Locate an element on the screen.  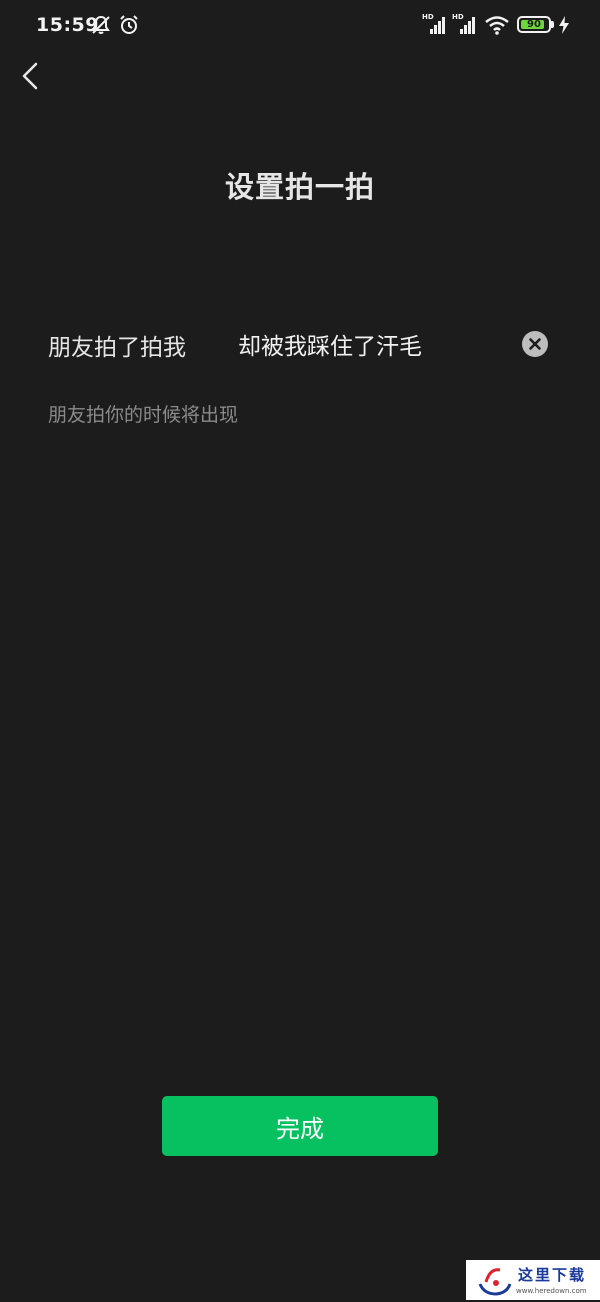
status-bar: 15:59 HD HD 90 is located at coordinates (300, 26).